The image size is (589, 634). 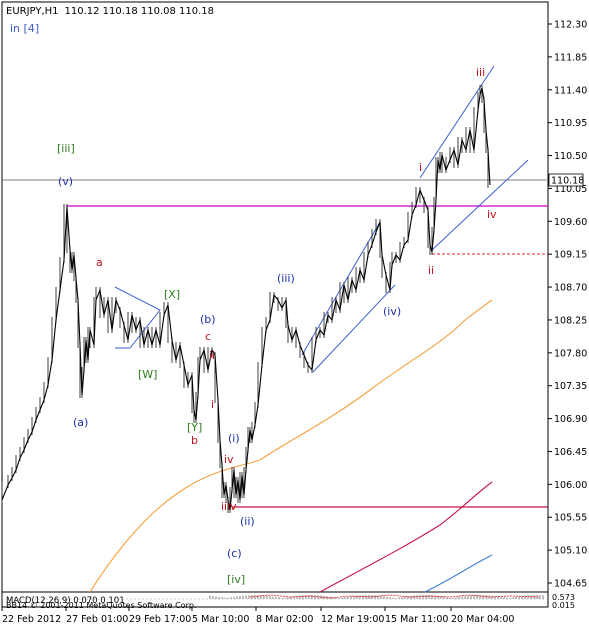 I want to click on price-tick-label: 107.35, so click(x=570, y=386).